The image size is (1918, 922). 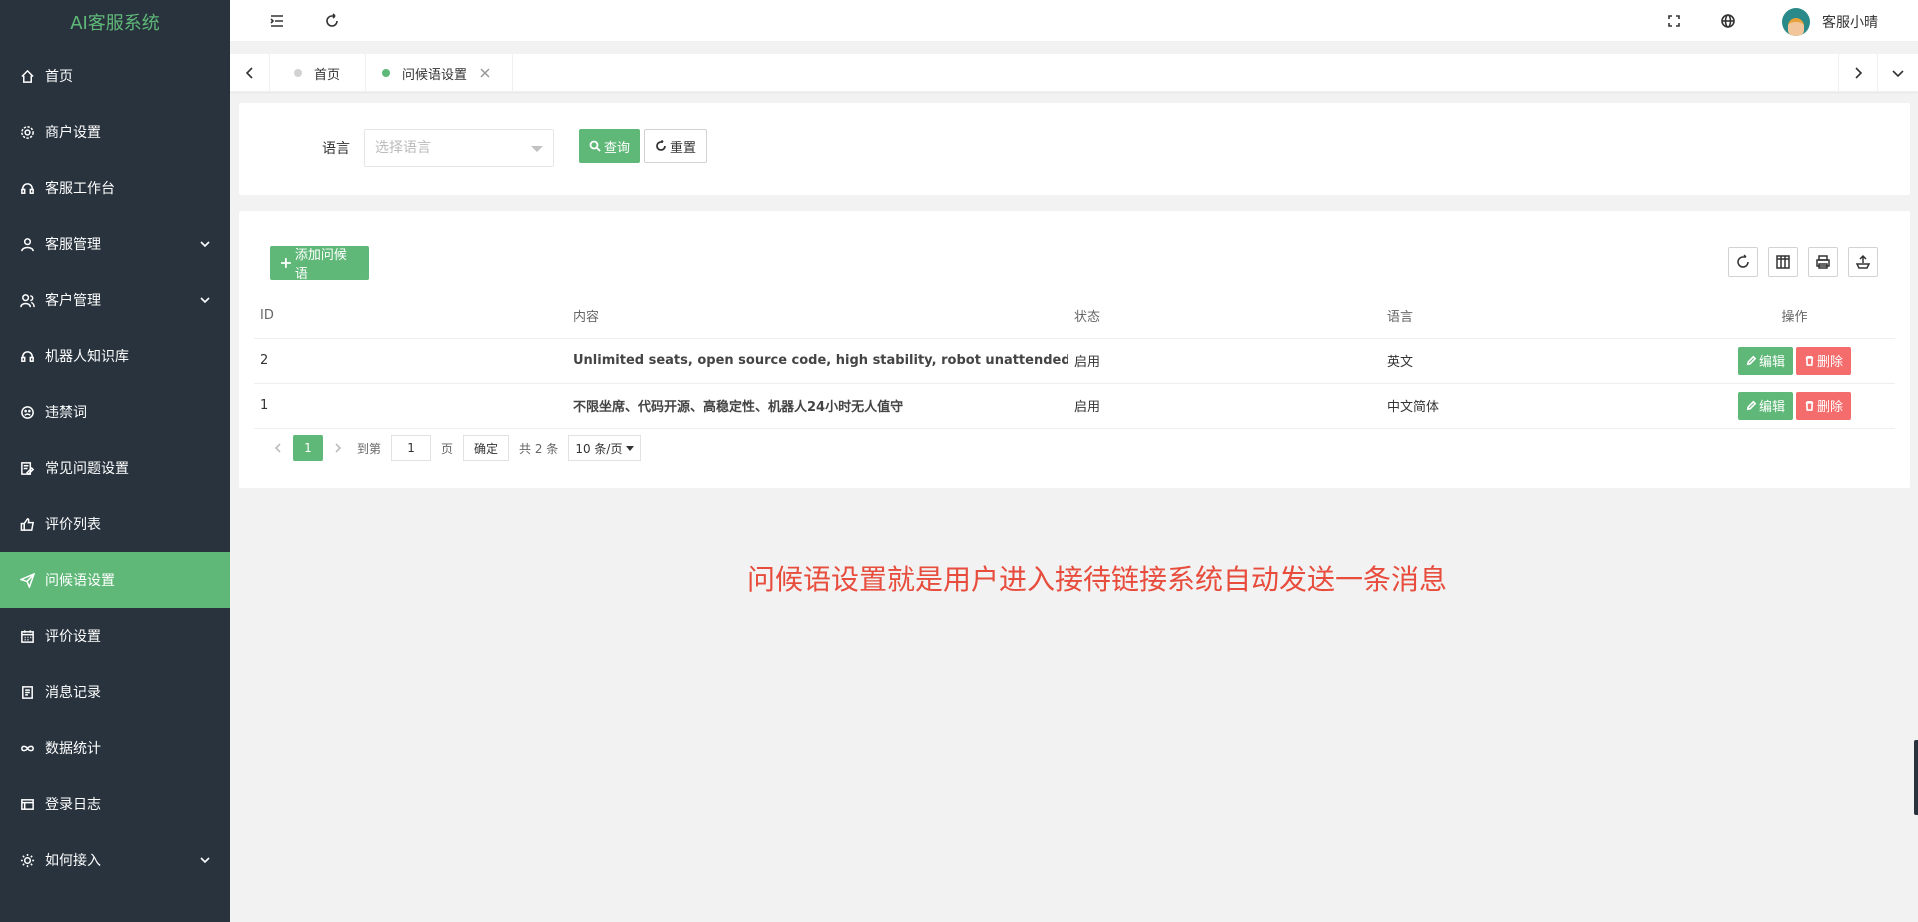 What do you see at coordinates (617, 148) in the screenshot?
I see `query-button-label: 查询` at bounding box center [617, 148].